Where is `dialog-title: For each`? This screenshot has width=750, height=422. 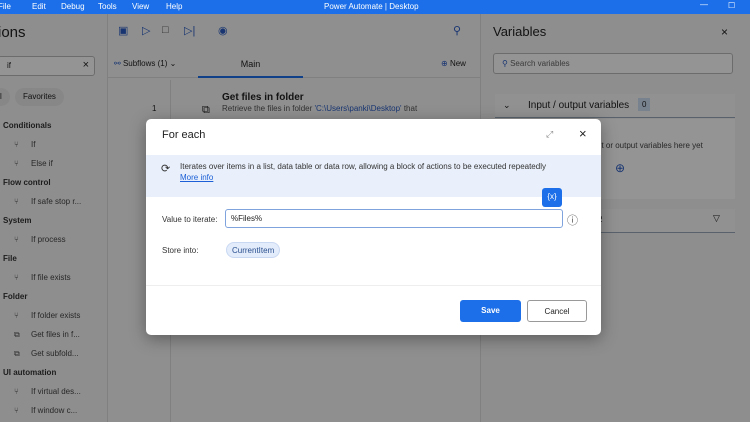
dialog-title: For each is located at coordinates (184, 135).